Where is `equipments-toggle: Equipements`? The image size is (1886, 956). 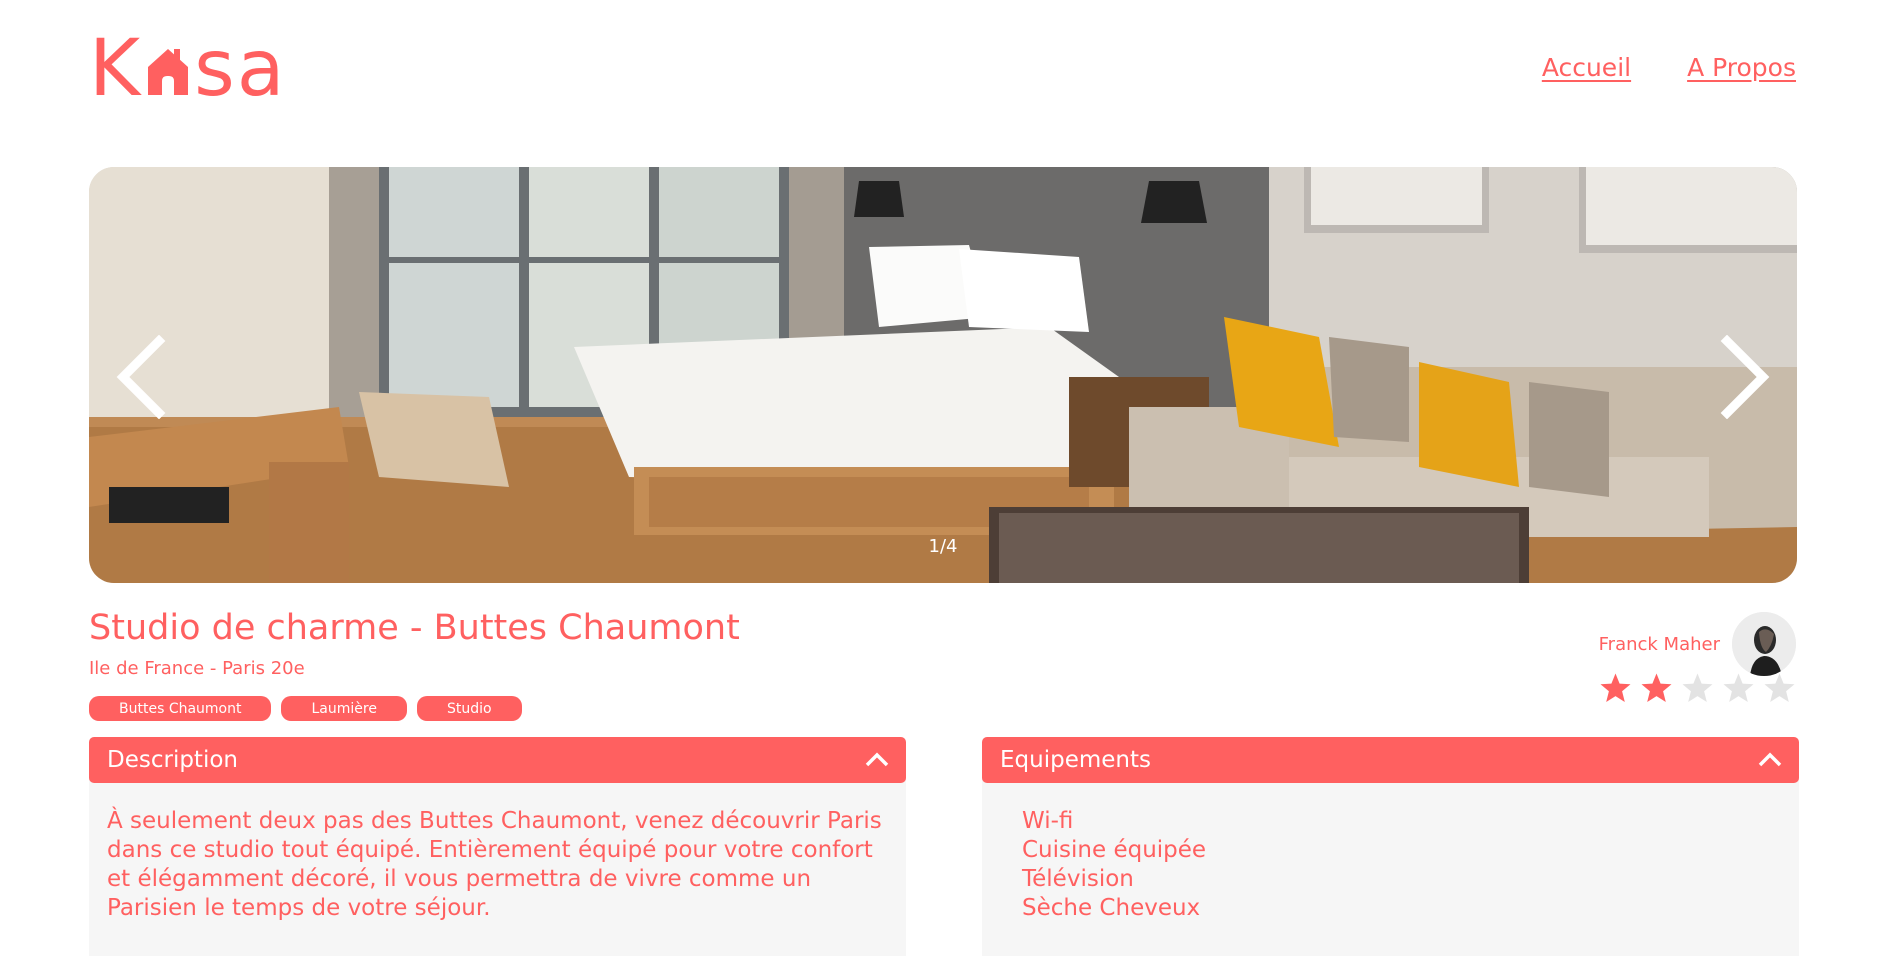 equipments-toggle: Equipements is located at coordinates (1390, 760).